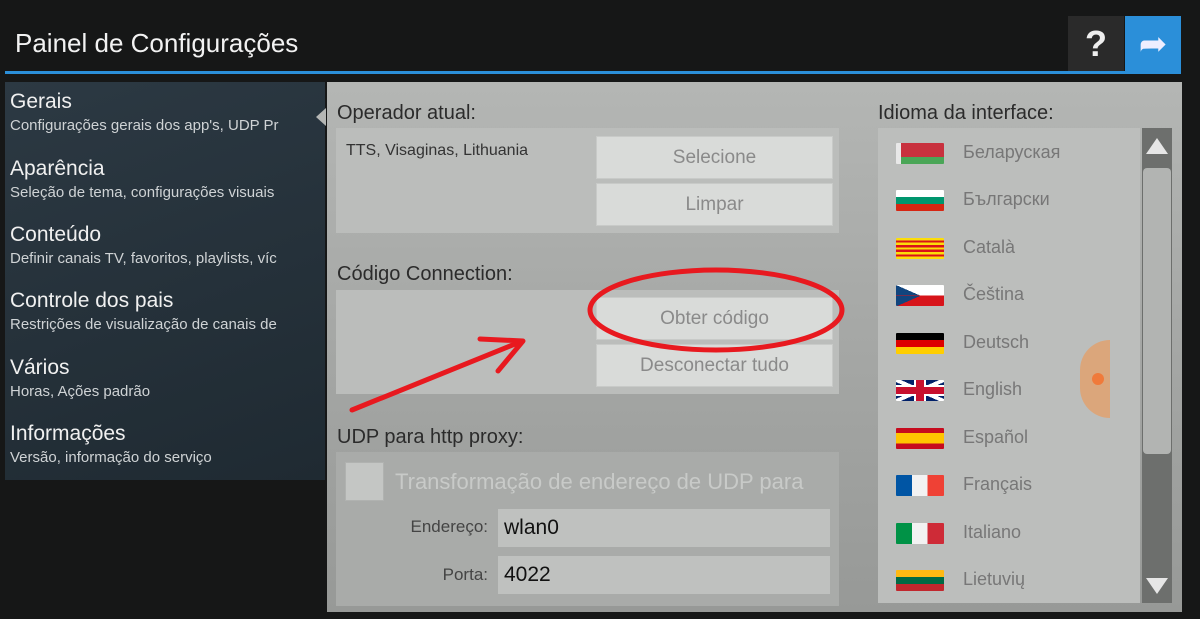 The width and height of the screenshot is (1200, 619). What do you see at coordinates (716, 310) in the screenshot?
I see `annotation-ellipse` at bounding box center [716, 310].